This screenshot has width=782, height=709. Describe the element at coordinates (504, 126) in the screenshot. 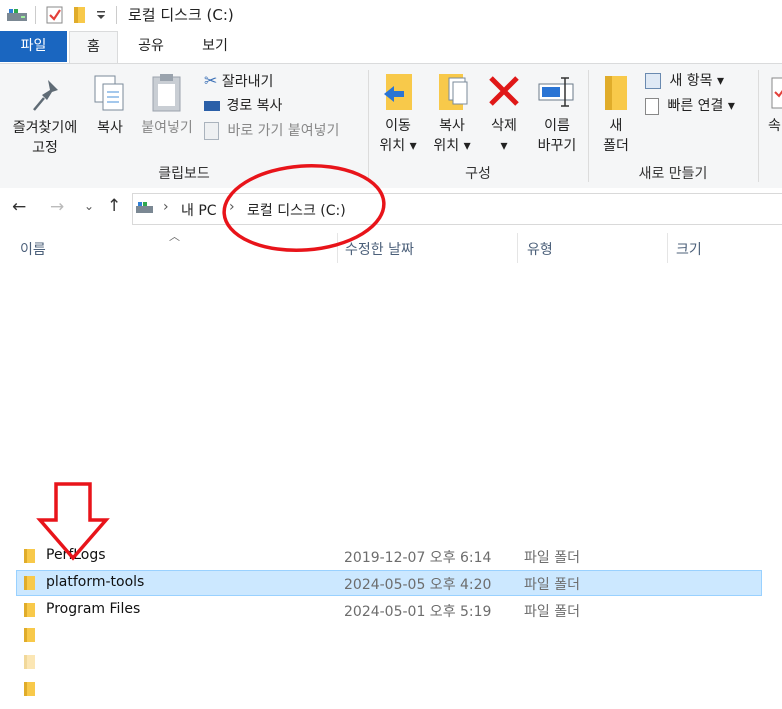

I see `delete-label: 삭제` at that location.